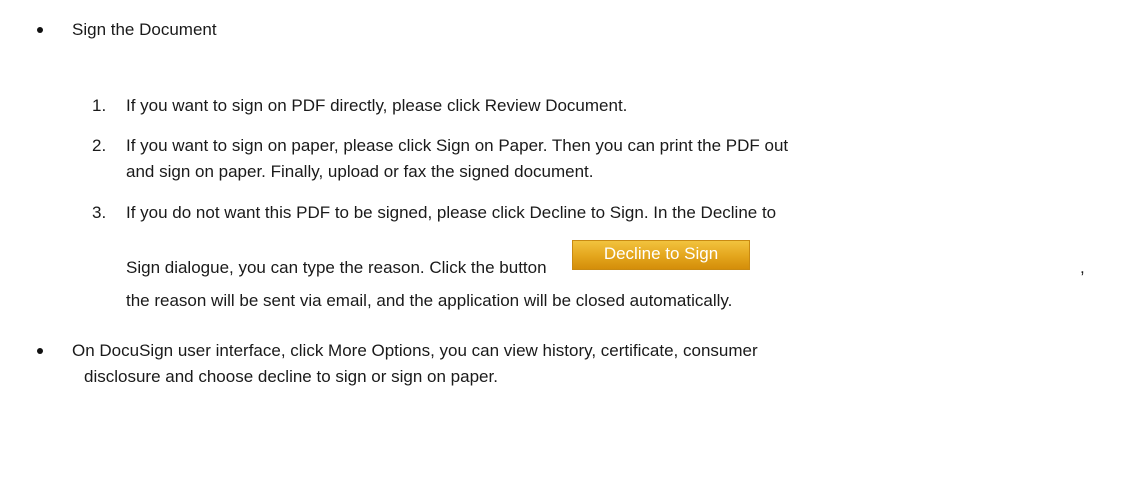  Describe the element at coordinates (661, 255) in the screenshot. I see `decline-to-sign-button: Decline to Sign` at that location.